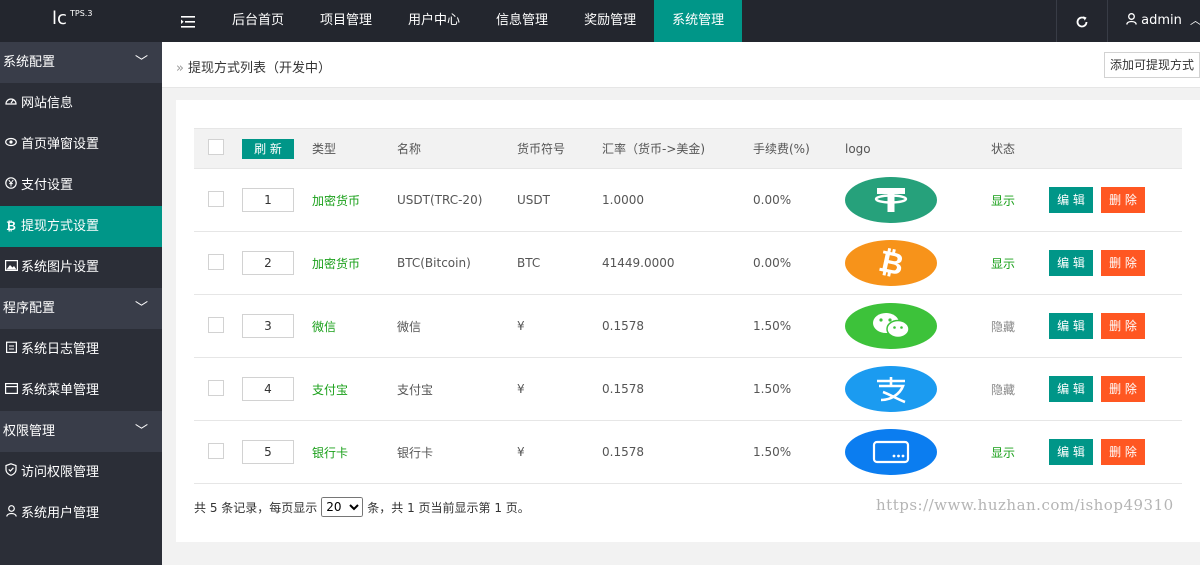 The image size is (1200, 565). Describe the element at coordinates (81, 103) in the screenshot. I see `sidebar-item-site-info: 网站信息` at that location.